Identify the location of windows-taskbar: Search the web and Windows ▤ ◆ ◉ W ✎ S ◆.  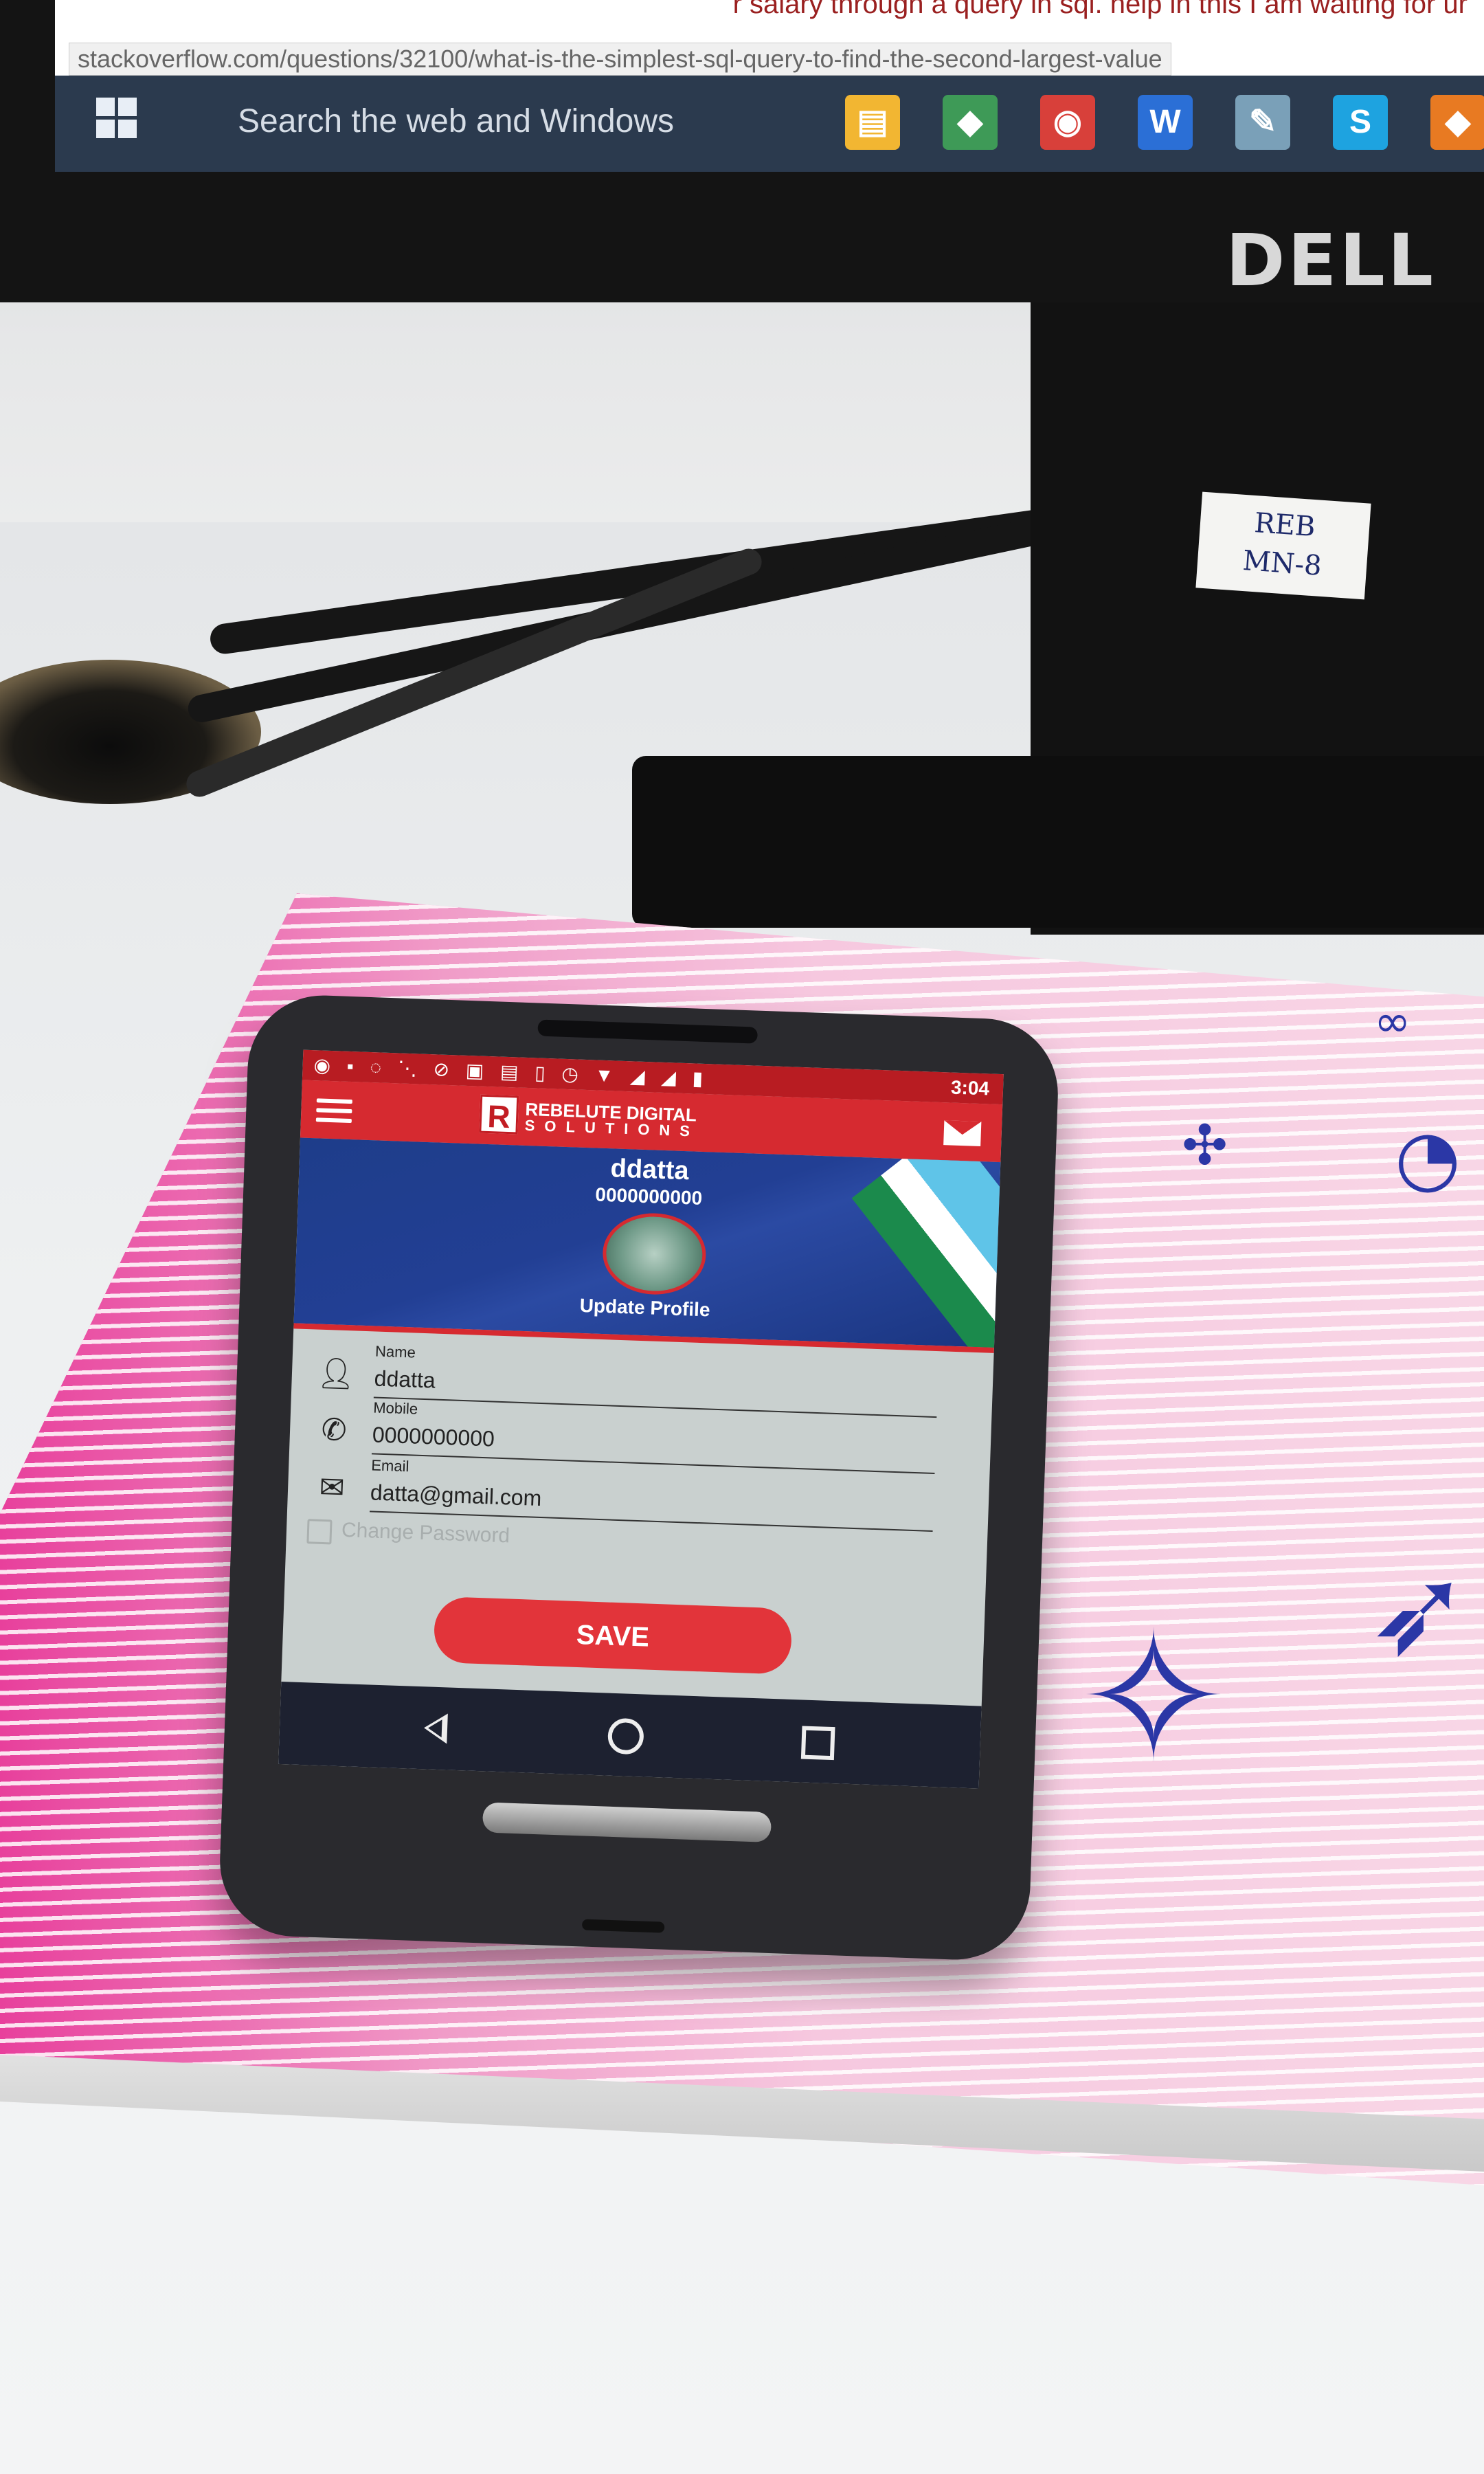
(769, 124).